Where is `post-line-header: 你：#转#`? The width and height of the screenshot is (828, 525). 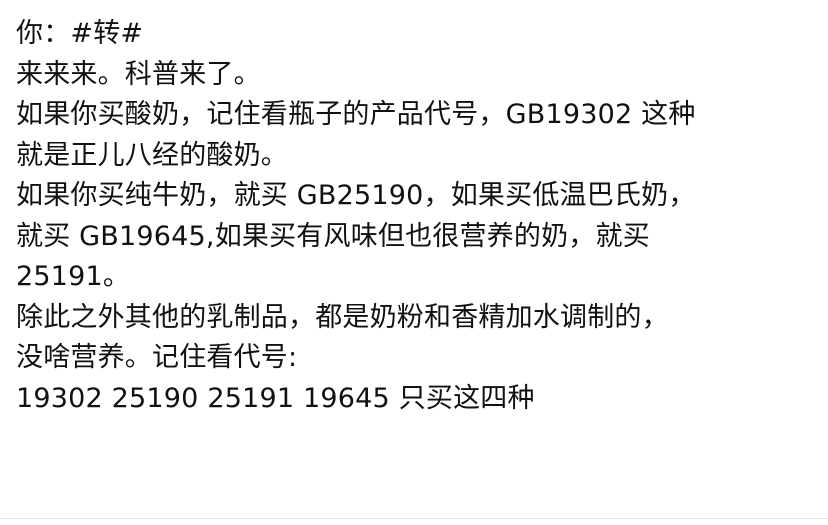
post-line-header: 你：#转# is located at coordinates (80, 33).